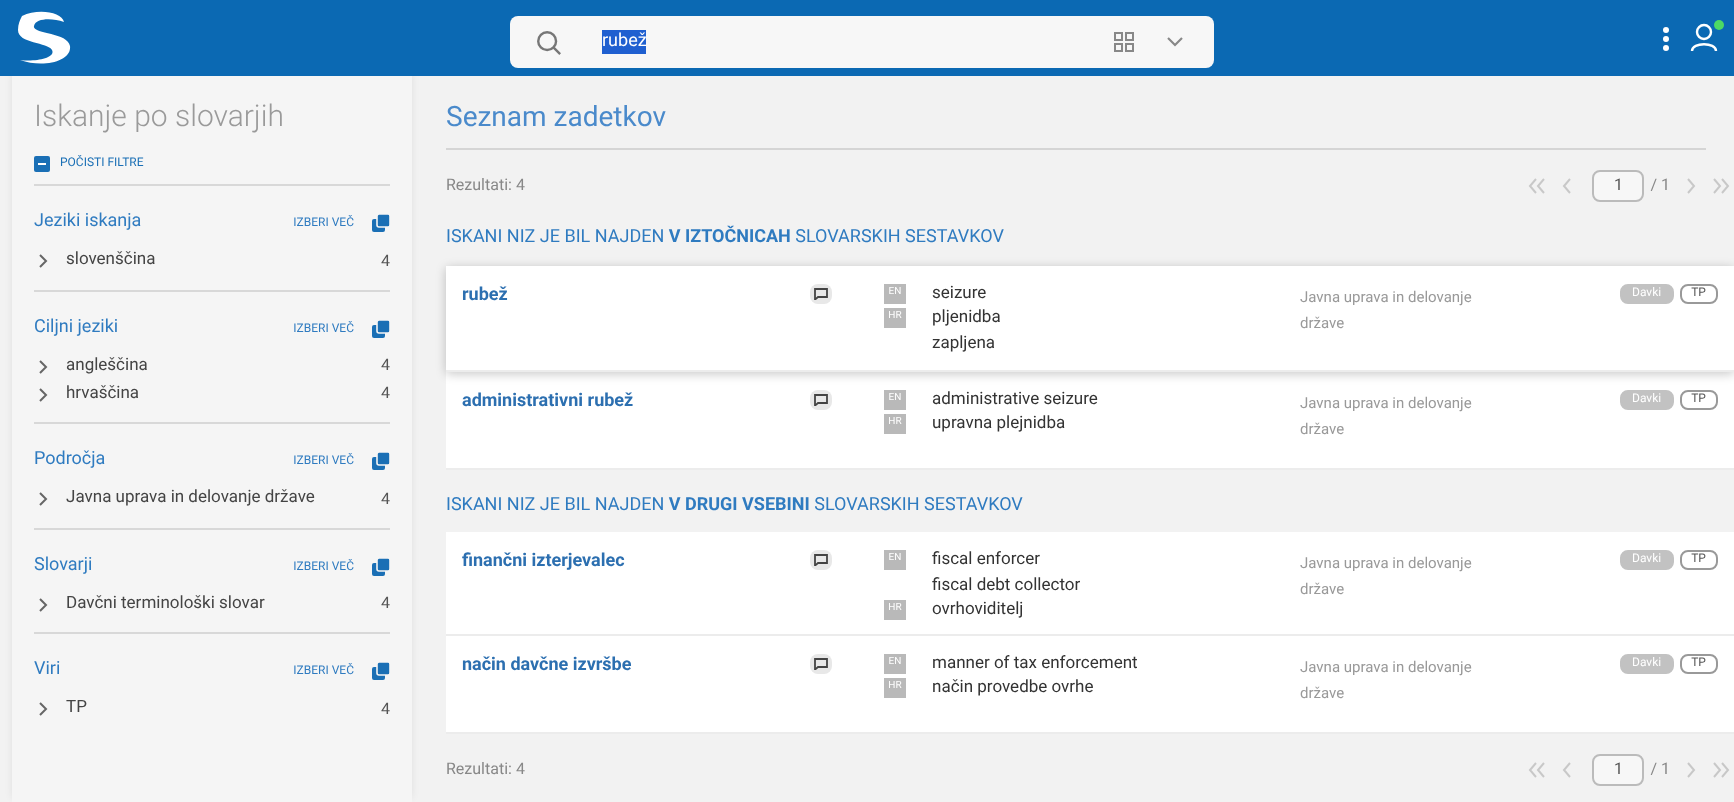  Describe the element at coordinates (1124, 42) in the screenshot. I see `grid-icon` at that location.